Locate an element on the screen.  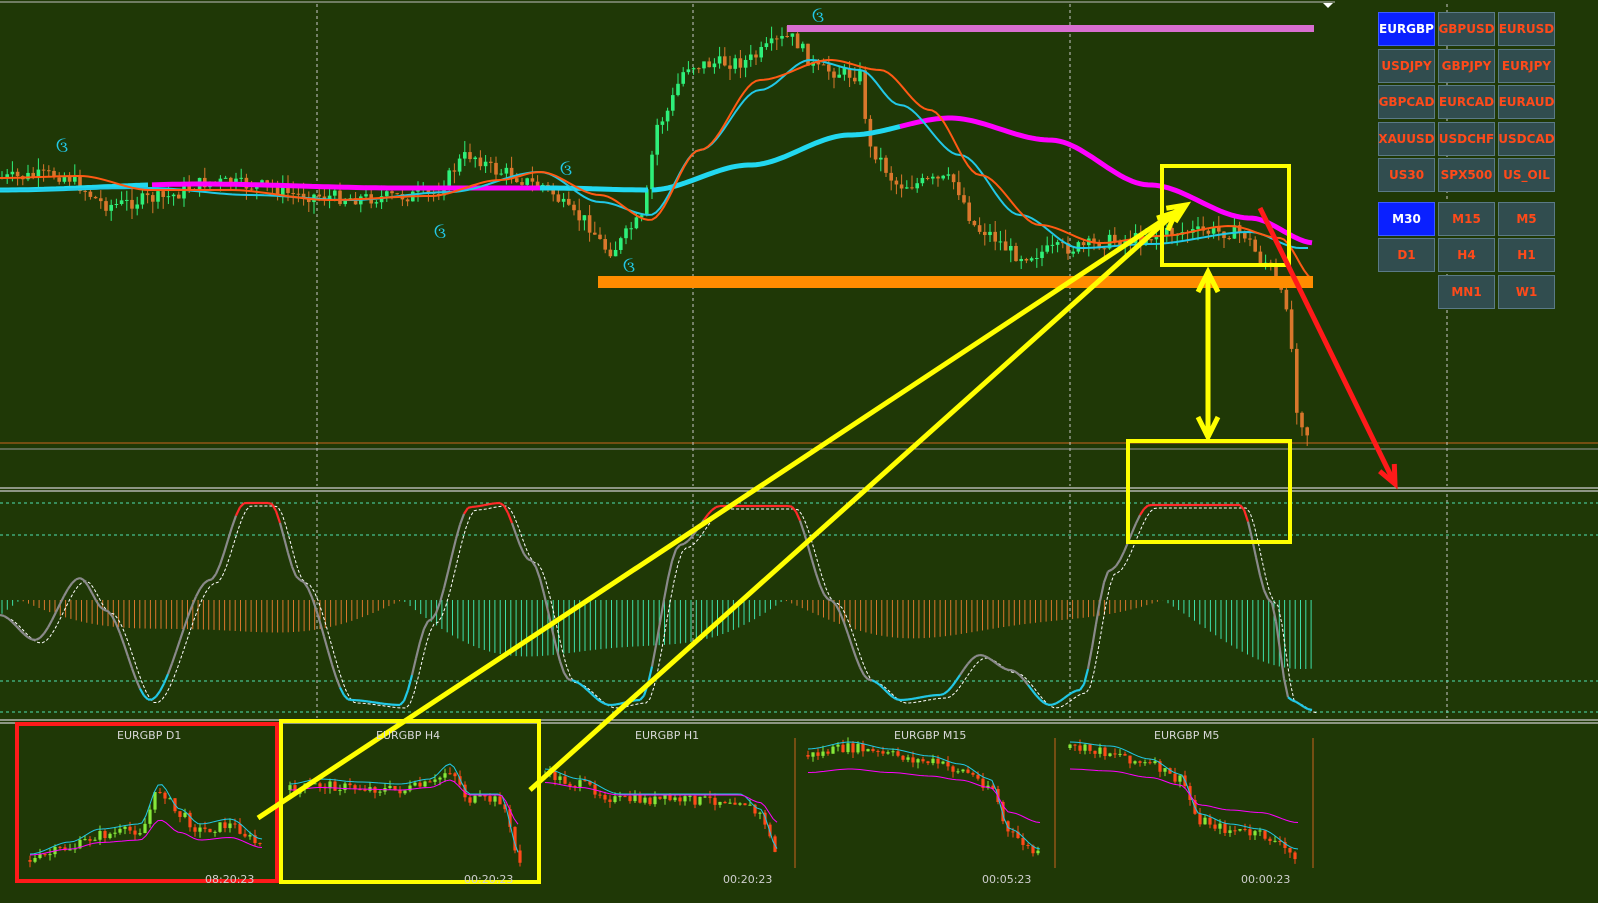
button-xauusd: XAUUSD is located at coordinates (1406, 138).